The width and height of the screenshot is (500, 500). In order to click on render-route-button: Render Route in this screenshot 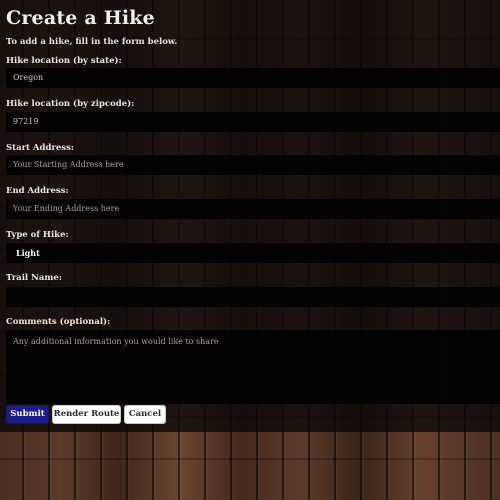, I will do `click(86, 414)`.